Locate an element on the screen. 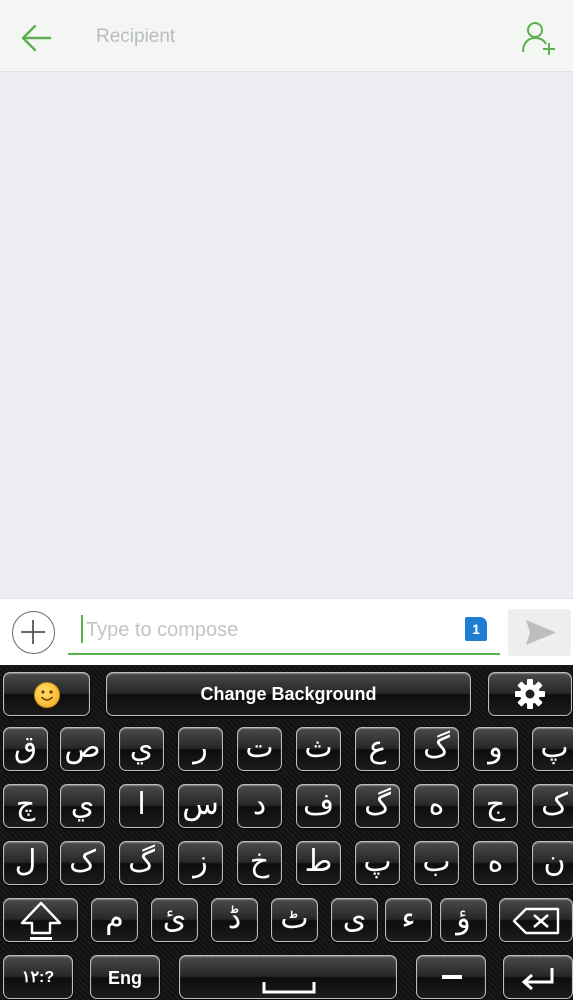 The image size is (573, 1000). key-alef: ا is located at coordinates (141, 806).